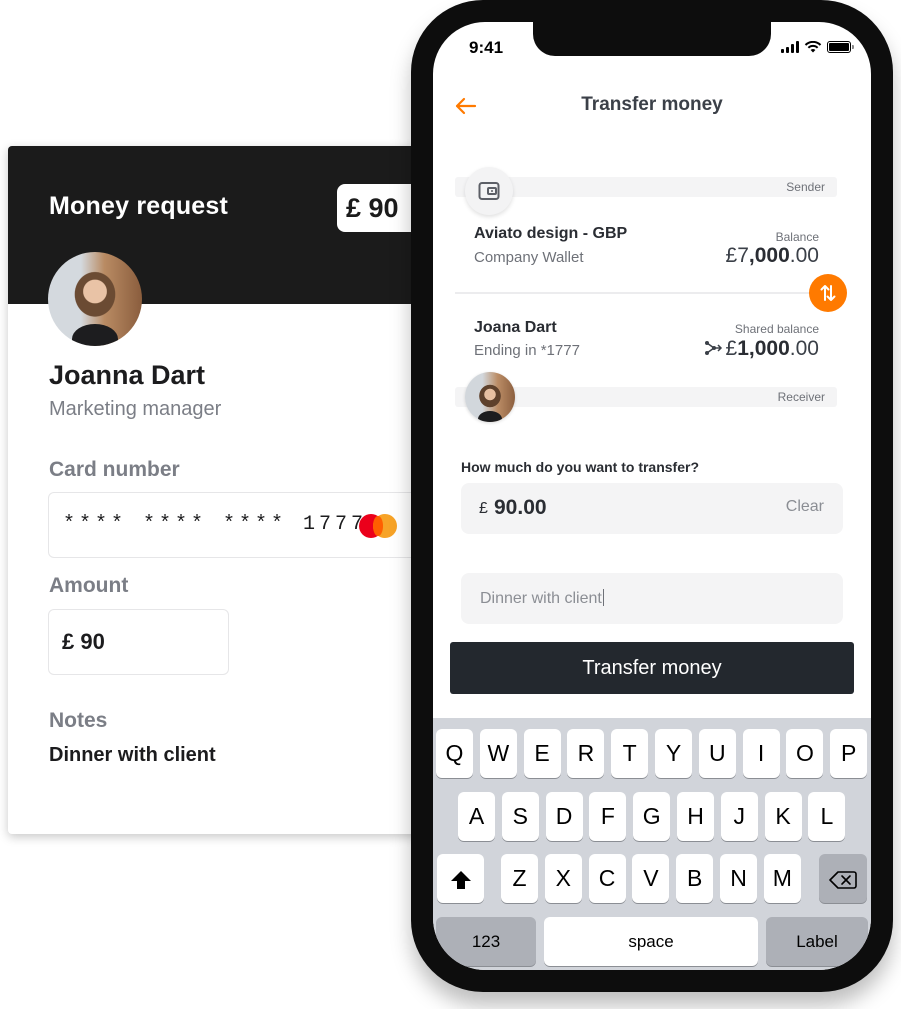 This screenshot has width=901, height=1009. I want to click on return-key: Label, so click(817, 941).